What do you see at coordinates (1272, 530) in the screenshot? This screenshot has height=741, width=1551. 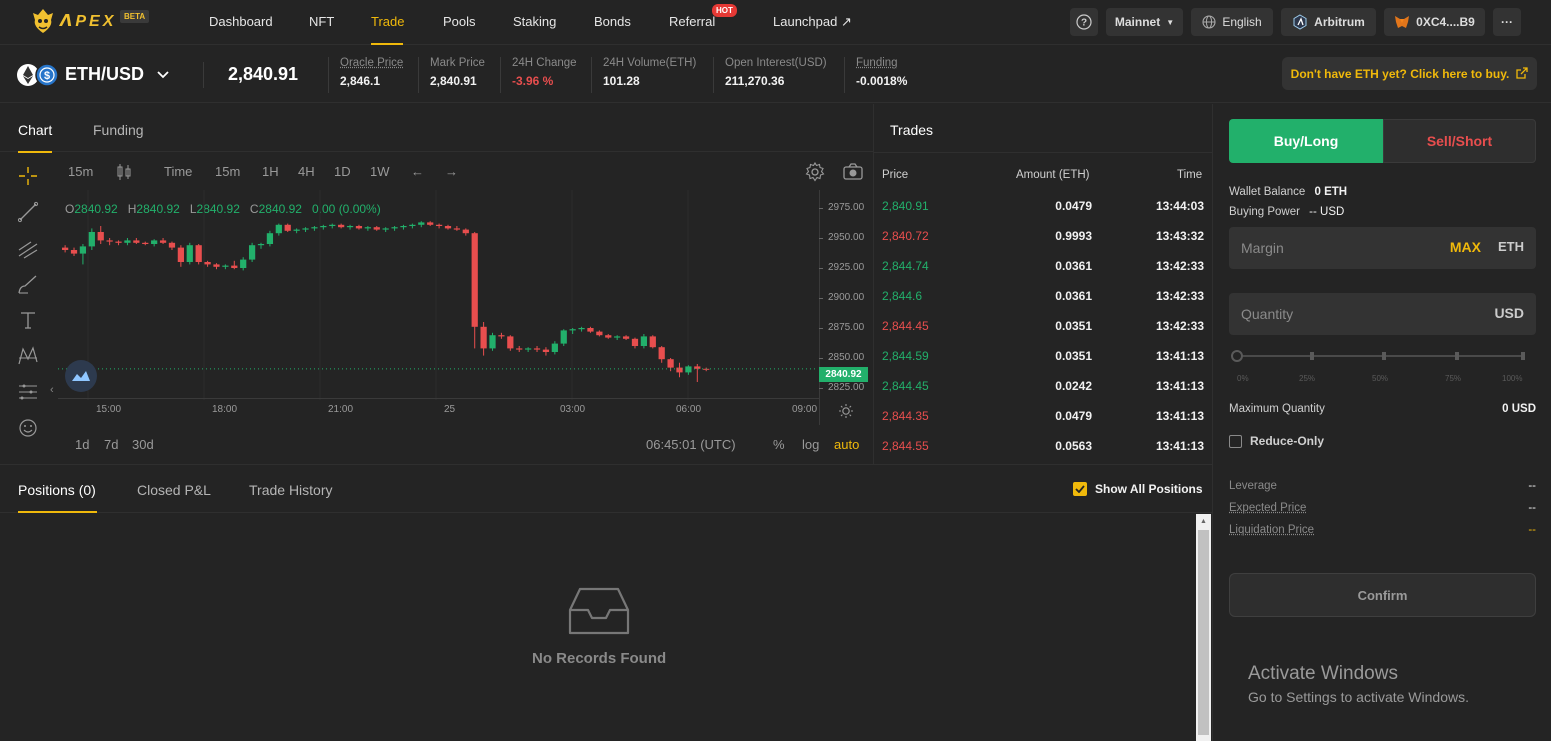 I see `liquidation-price-label: Liquidation Price` at bounding box center [1272, 530].